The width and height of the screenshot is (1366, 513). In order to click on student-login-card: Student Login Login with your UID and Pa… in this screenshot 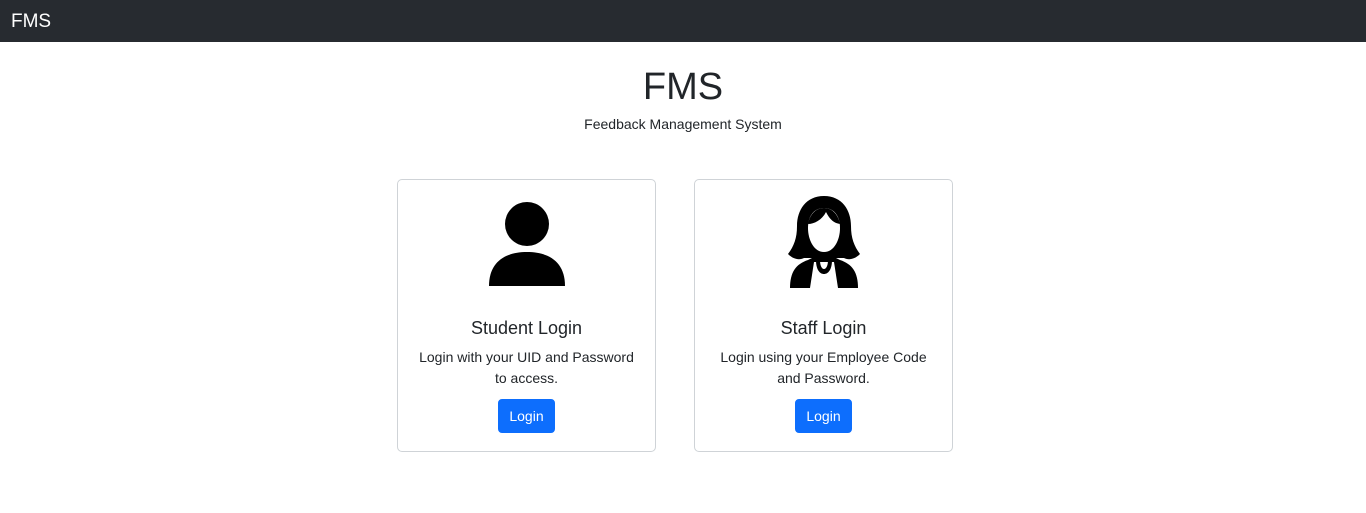, I will do `click(526, 315)`.